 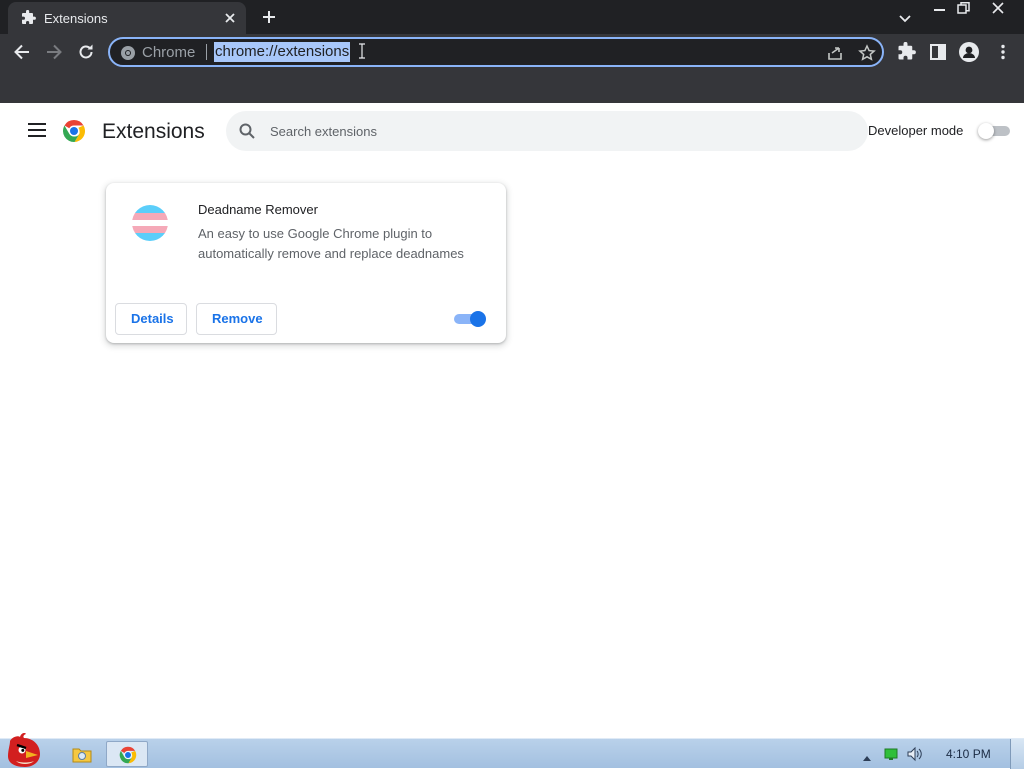 What do you see at coordinates (938, 52) in the screenshot?
I see `side-panel-icon` at bounding box center [938, 52].